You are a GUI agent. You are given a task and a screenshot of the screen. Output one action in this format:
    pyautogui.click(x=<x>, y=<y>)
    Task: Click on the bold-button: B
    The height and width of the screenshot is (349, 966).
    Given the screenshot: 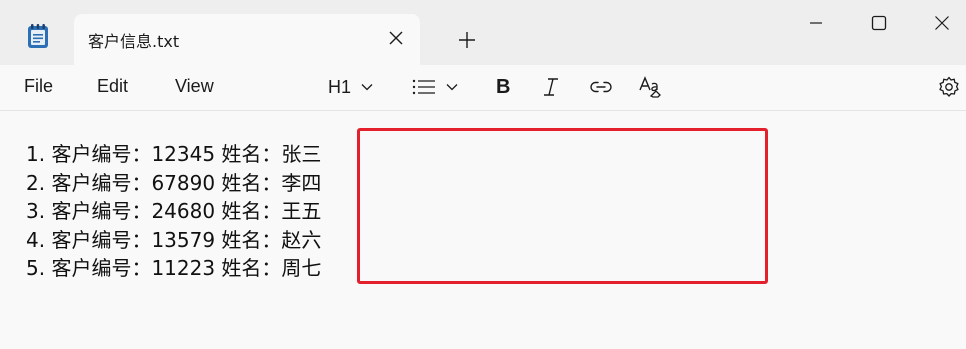 What is the action you would take?
    pyautogui.click(x=503, y=87)
    